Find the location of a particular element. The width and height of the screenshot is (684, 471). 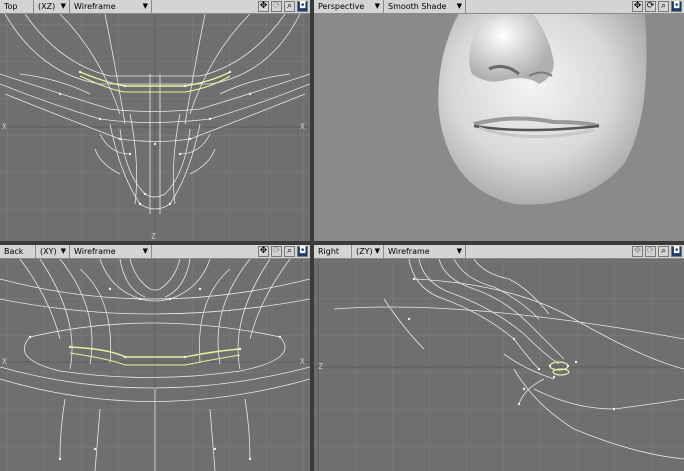

view-type-select: Back is located at coordinates (18, 251).